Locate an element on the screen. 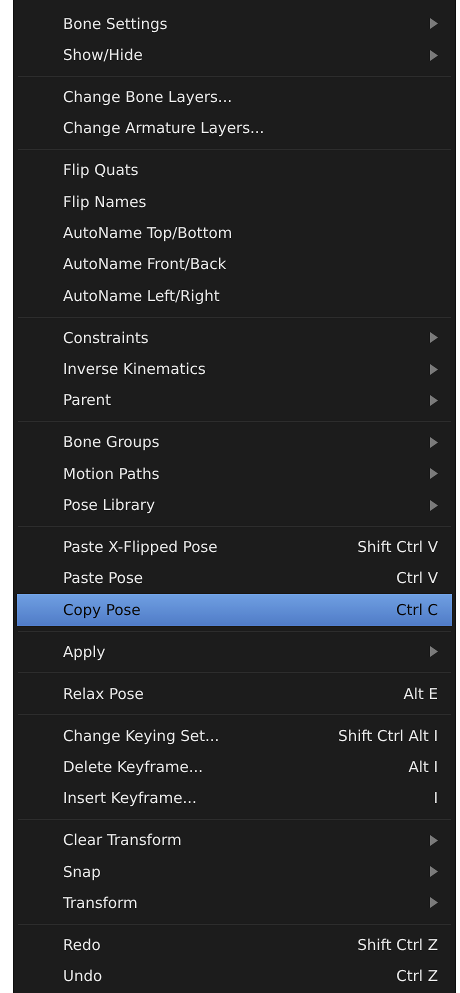 The image size is (460, 993). menu-item: Change Keying Set... Shift Ctrl Alt I is located at coordinates (234, 736).